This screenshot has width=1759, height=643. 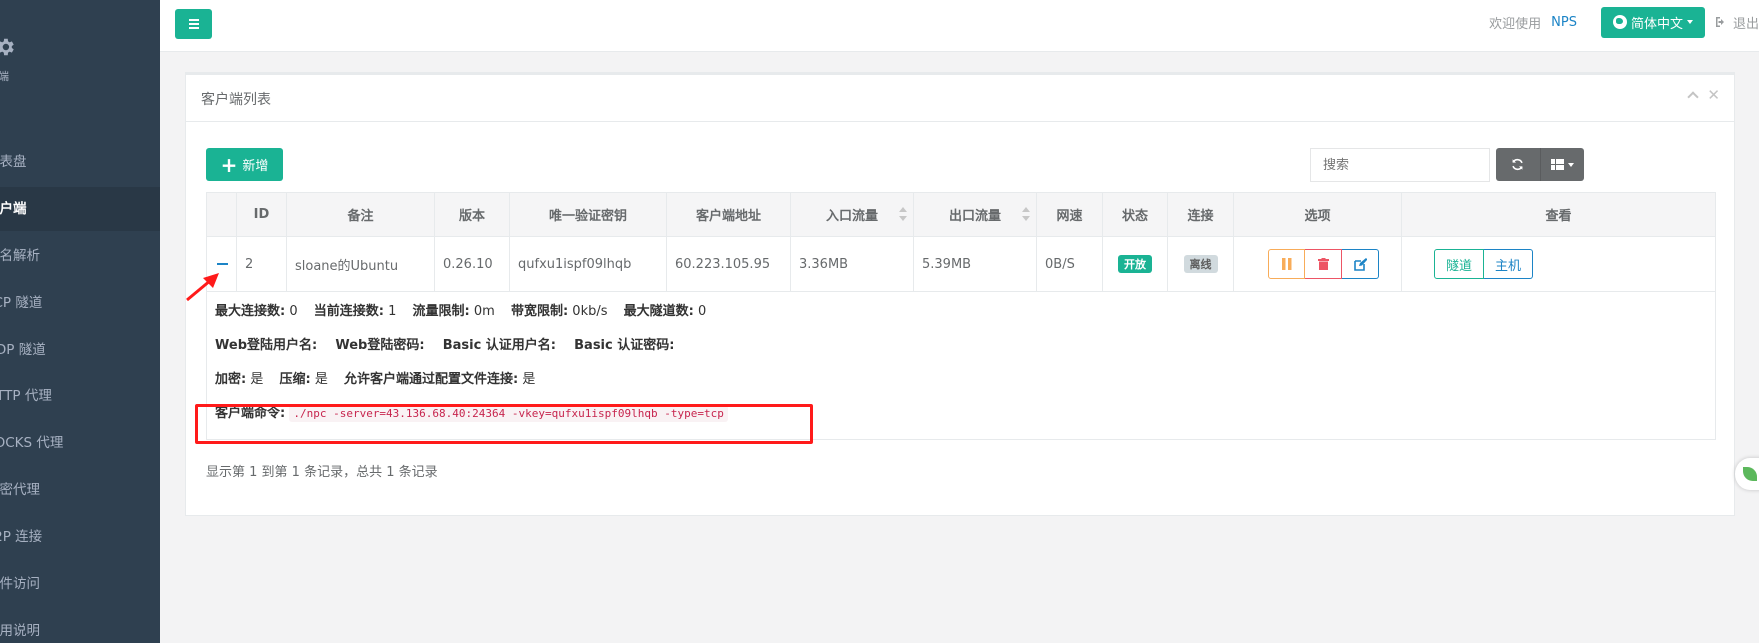 I want to click on language-dropdown: 简体中文, so click(x=1652, y=22).